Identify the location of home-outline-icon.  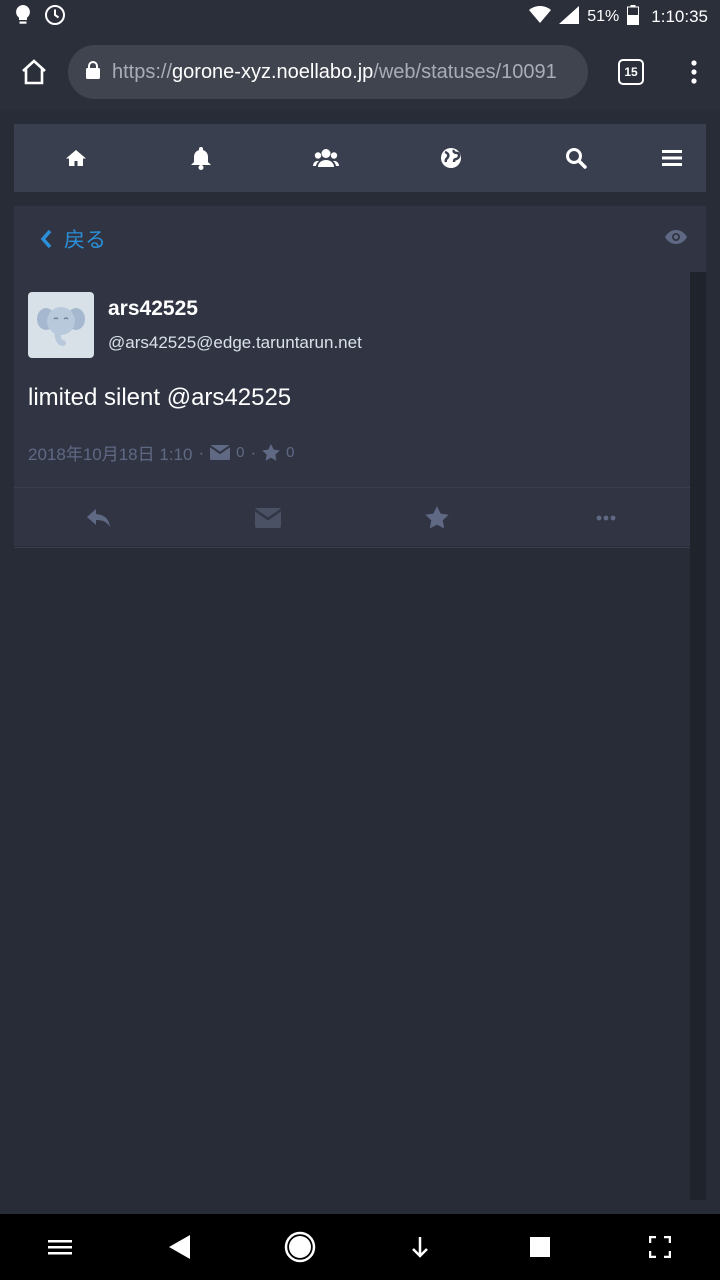
(34, 72).